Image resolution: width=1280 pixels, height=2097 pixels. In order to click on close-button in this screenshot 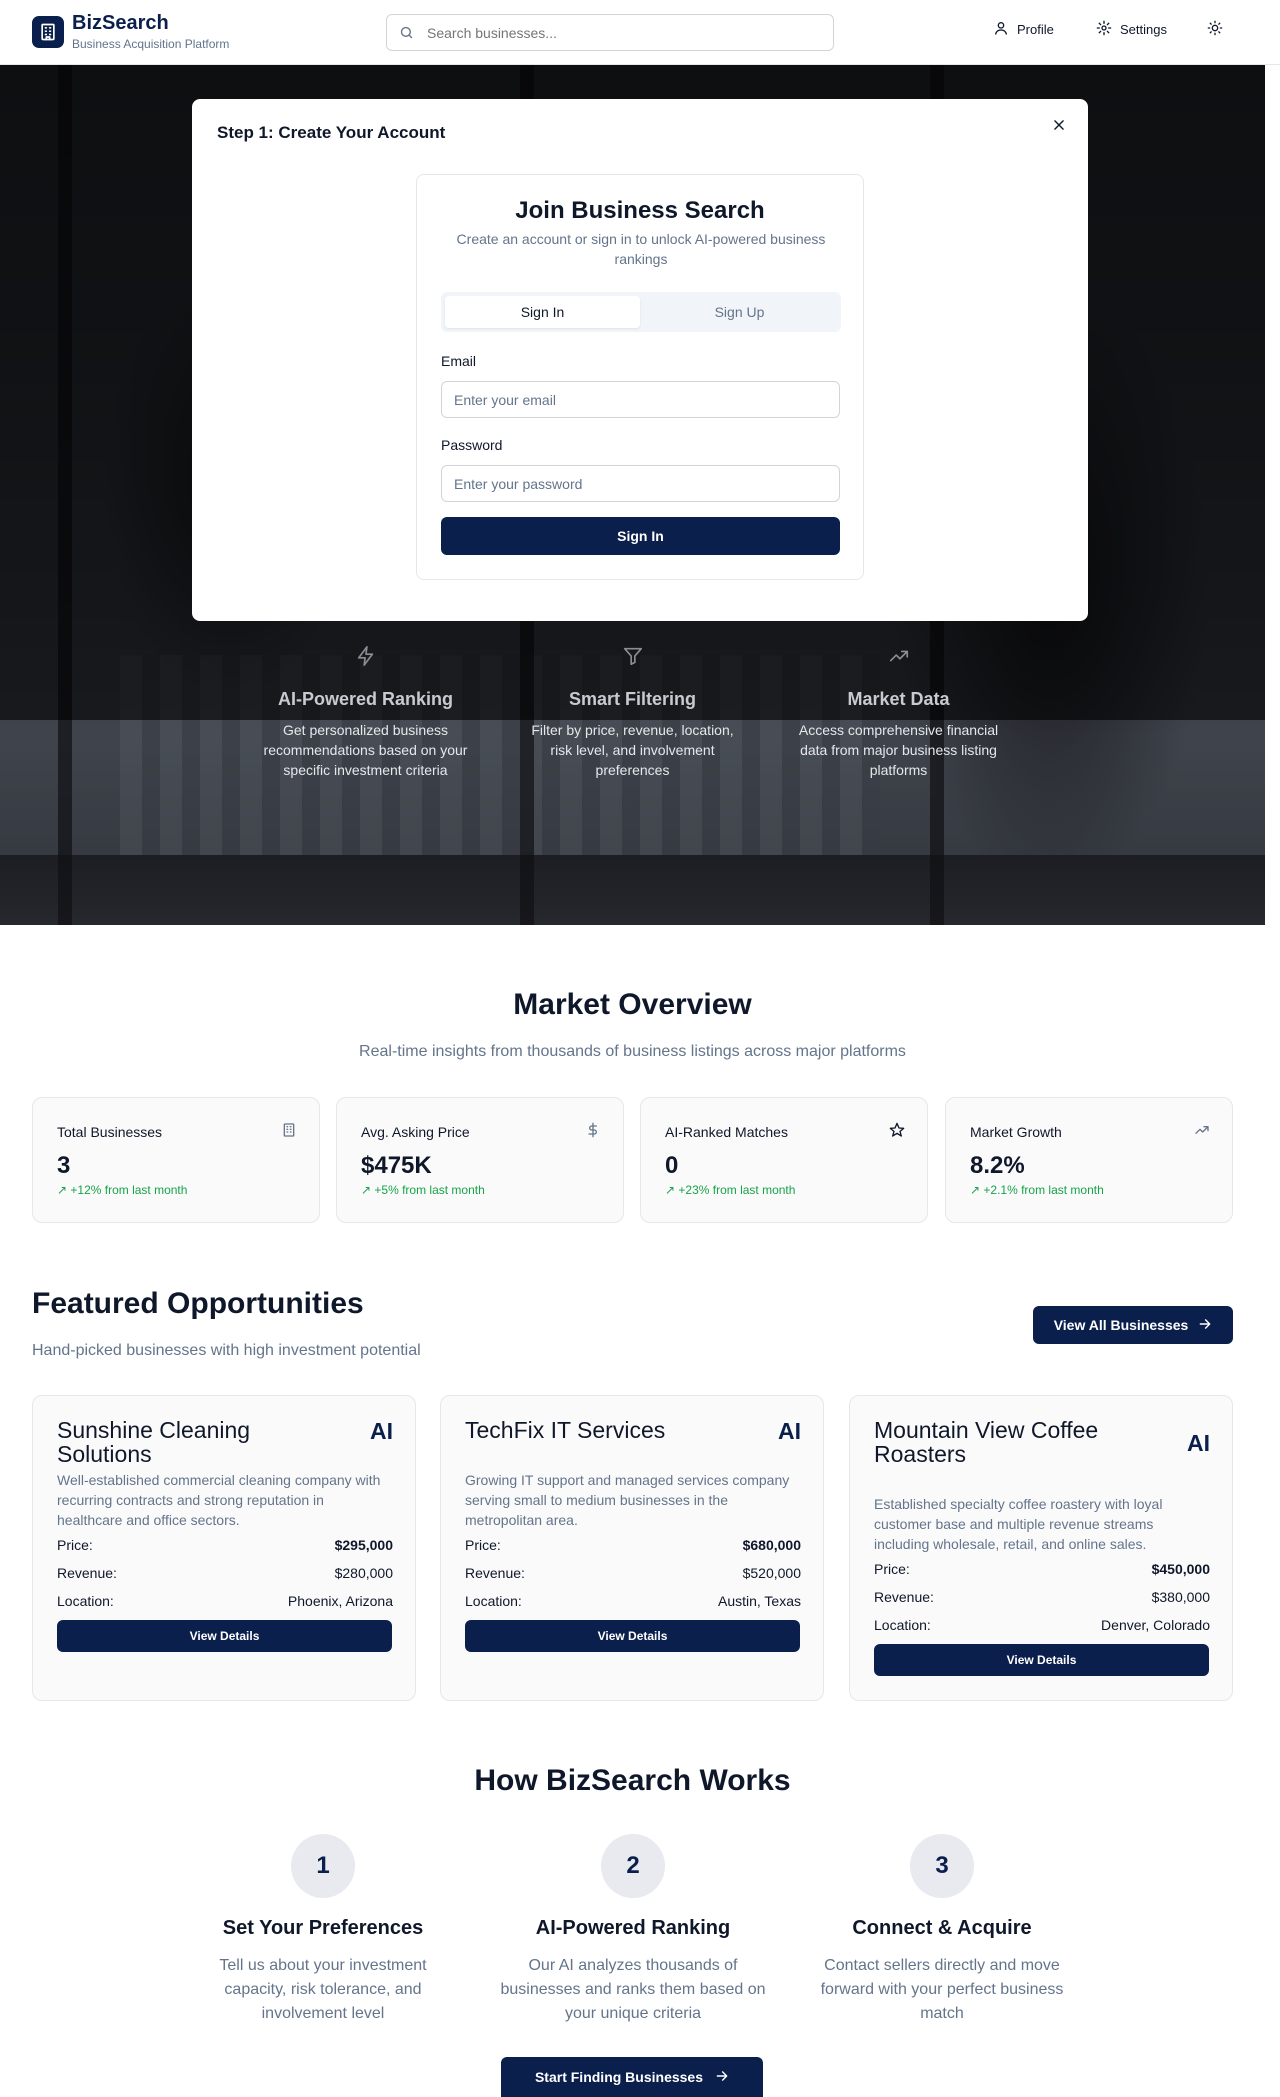, I will do `click(1059, 126)`.